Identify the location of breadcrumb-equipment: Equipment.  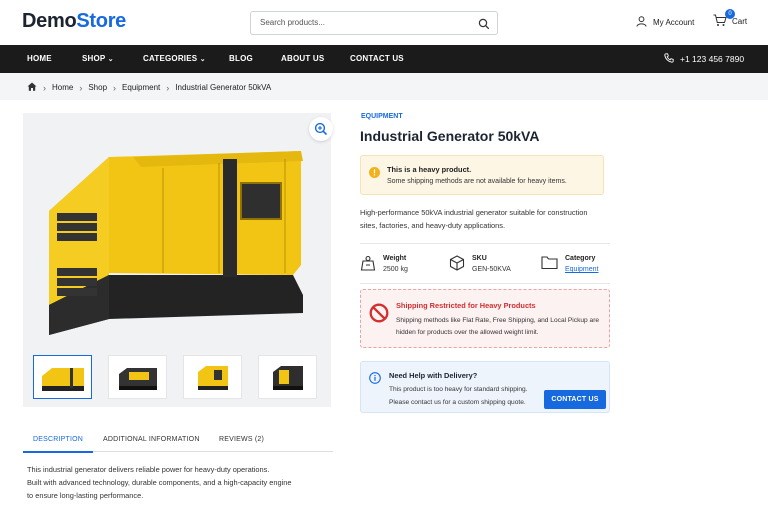
(141, 87).